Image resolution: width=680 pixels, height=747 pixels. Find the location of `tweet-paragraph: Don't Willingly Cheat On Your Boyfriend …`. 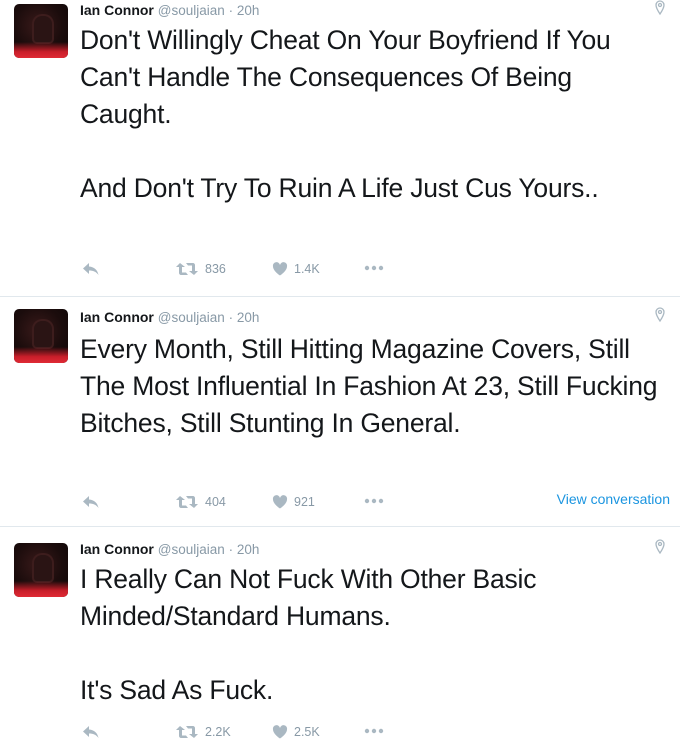

tweet-paragraph: Don't Willingly Cheat On Your Boyfriend … is located at coordinates (345, 77).